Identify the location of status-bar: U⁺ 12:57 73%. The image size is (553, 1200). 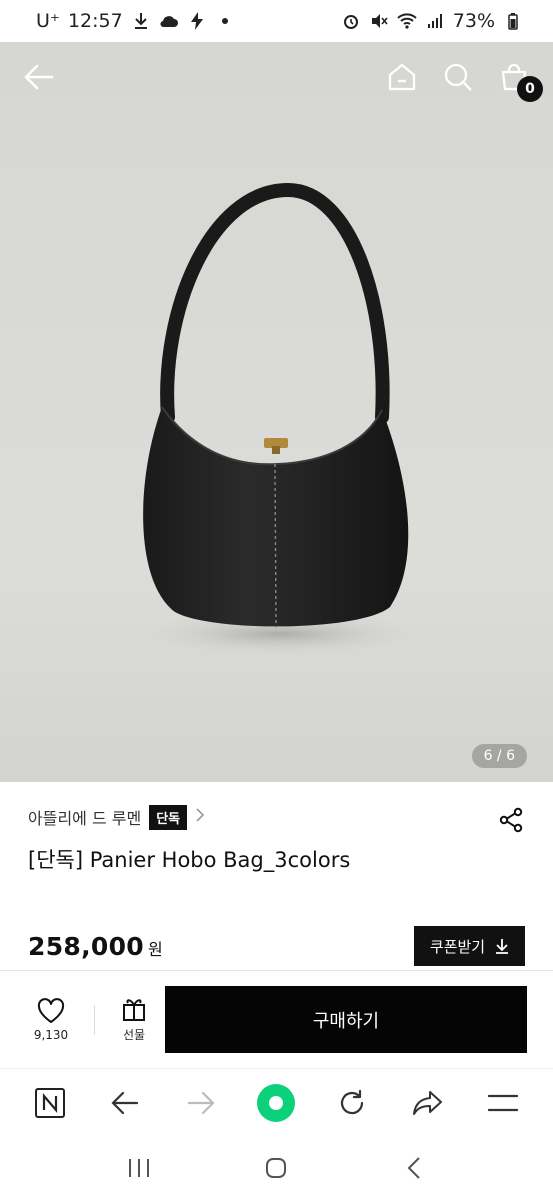
(276, 21).